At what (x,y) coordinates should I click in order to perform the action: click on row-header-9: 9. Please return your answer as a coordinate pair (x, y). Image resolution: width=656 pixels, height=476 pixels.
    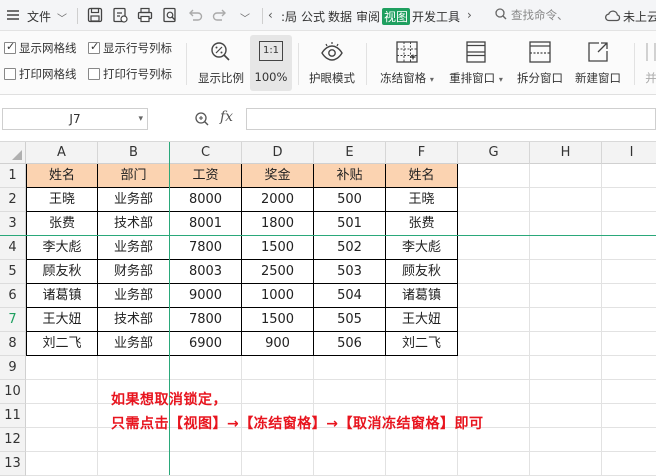
    Looking at the image, I should click on (13, 368).